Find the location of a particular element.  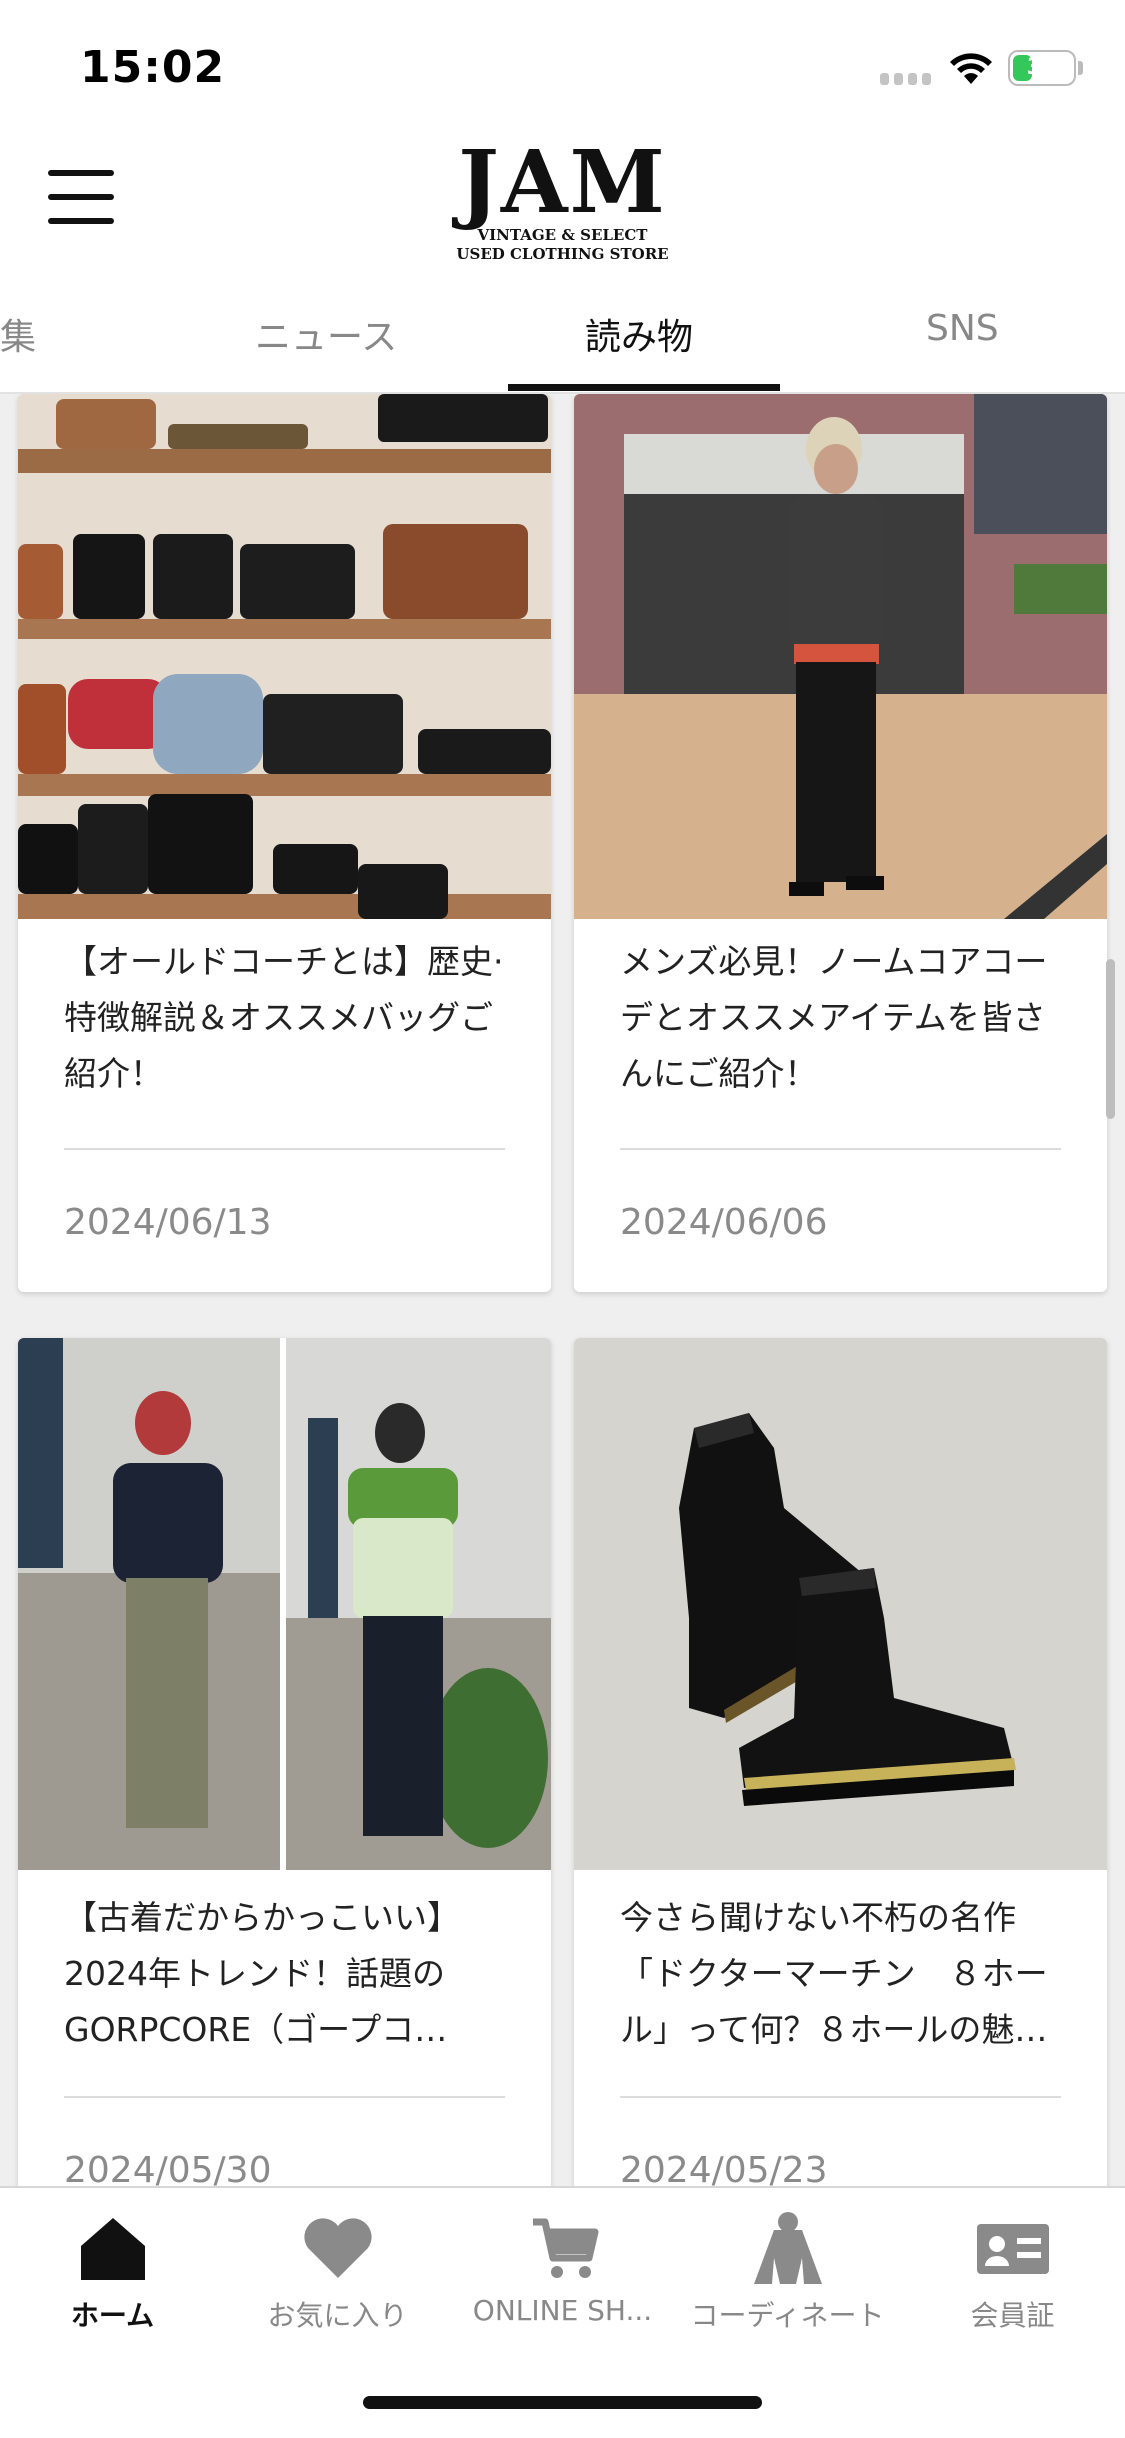

battery-level: 30 is located at coordinates (1042, 67).